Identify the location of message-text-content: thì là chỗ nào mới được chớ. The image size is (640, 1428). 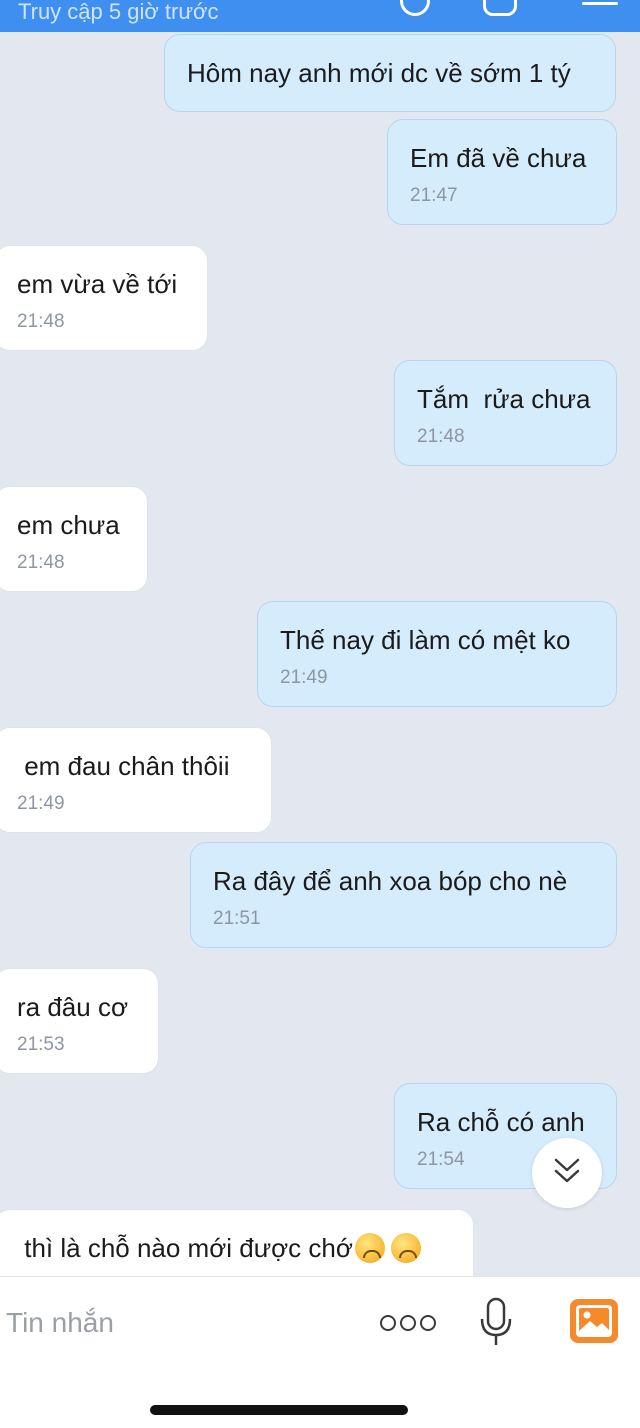
(185, 1248).